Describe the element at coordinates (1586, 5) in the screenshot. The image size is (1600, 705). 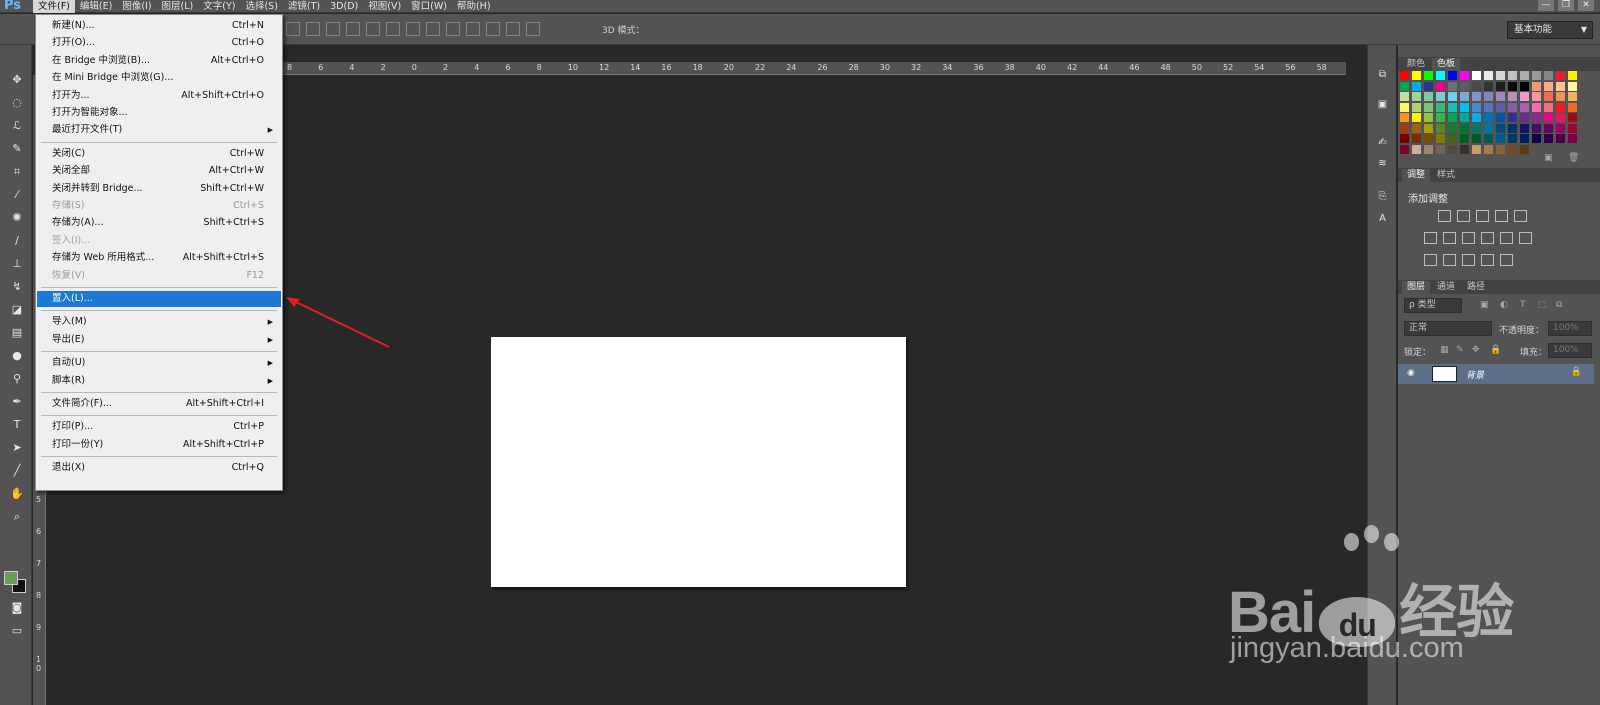
I see `close-button: ✕` at that location.